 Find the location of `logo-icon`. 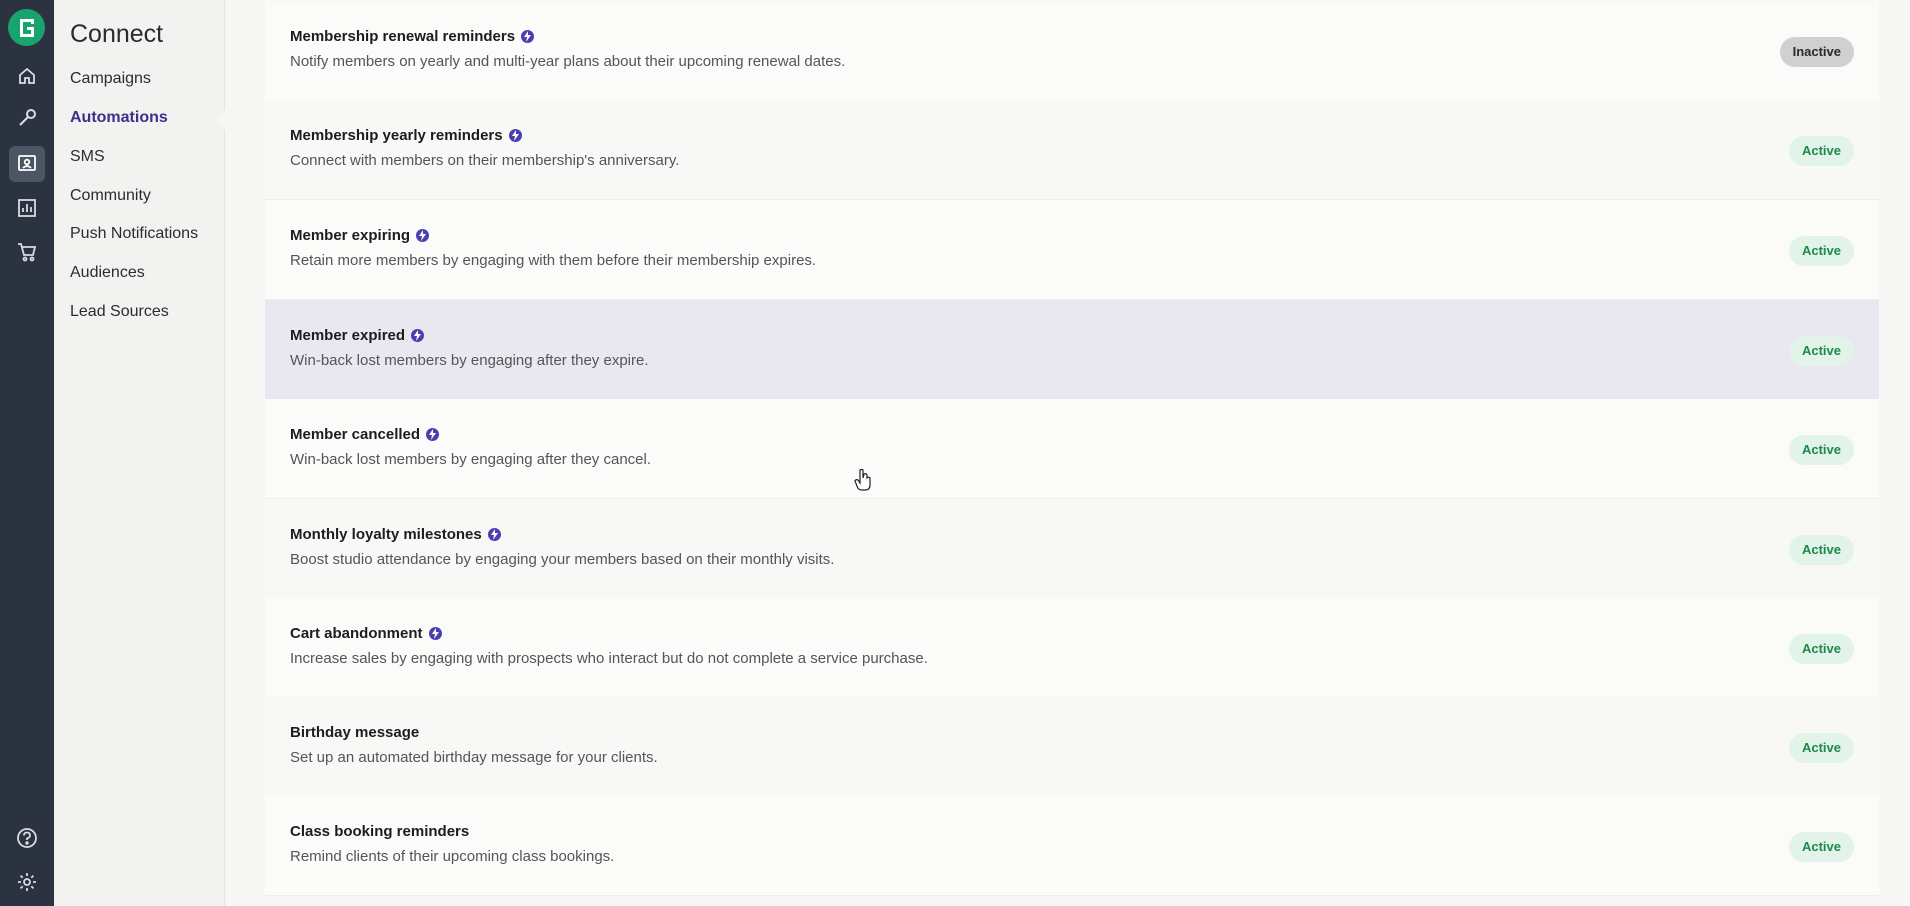

logo-icon is located at coordinates (26, 27).